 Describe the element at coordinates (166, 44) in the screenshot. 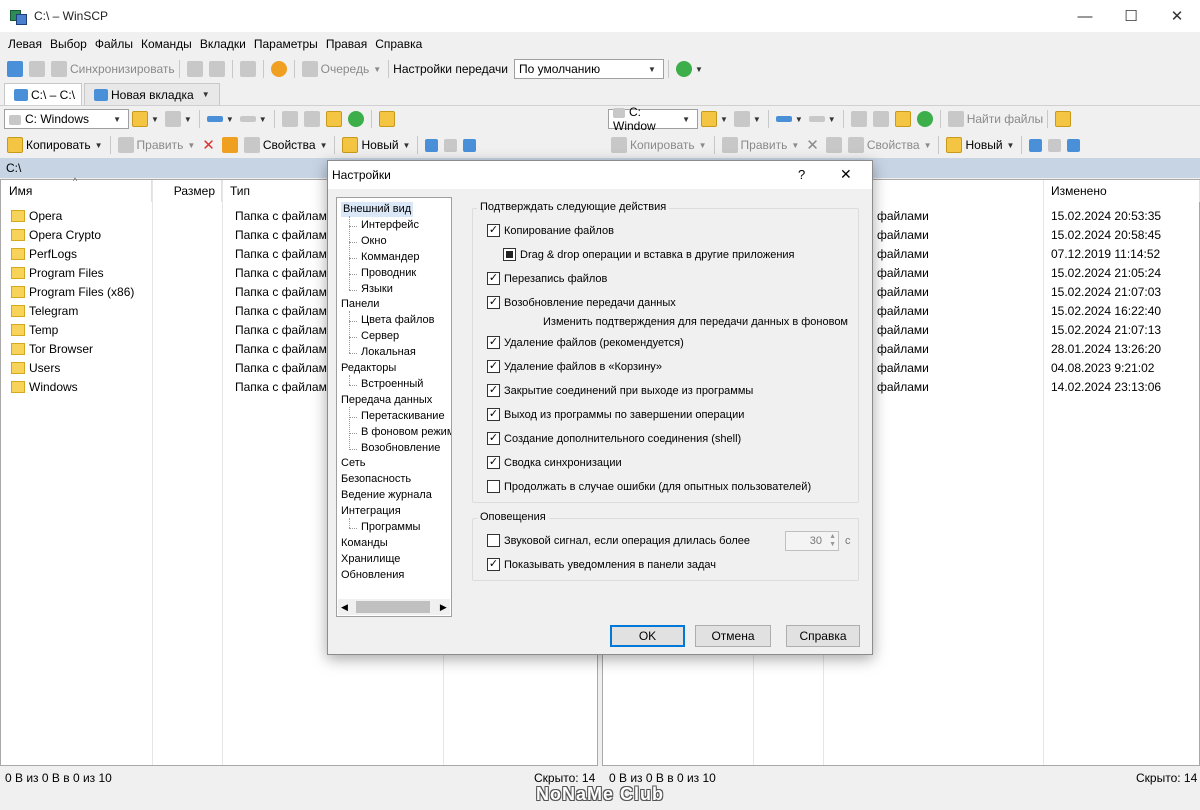

I see `menu-commands: Команды` at that location.